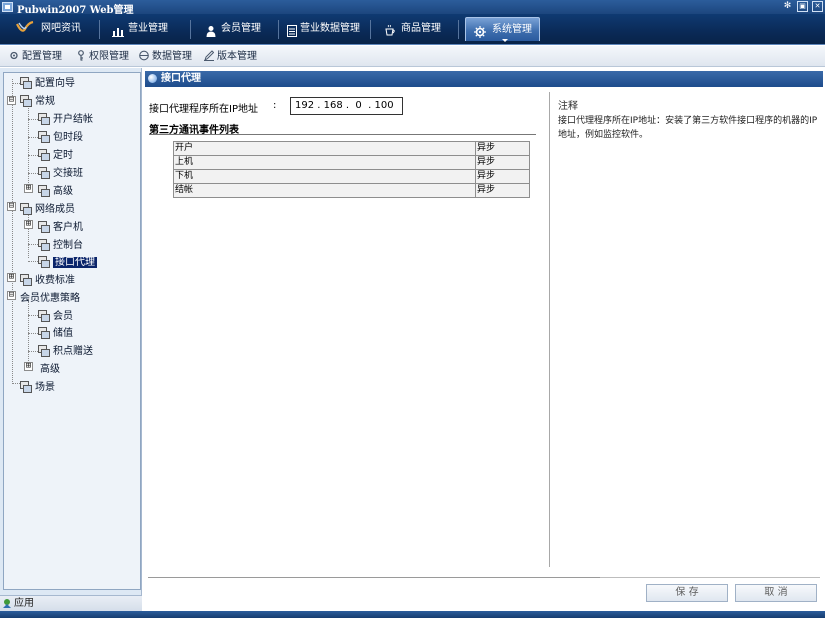 This screenshot has height=618, width=825. What do you see at coordinates (346, 106) in the screenshot?
I see `ip-address-field: 192 . 168 . 0 . 100` at bounding box center [346, 106].